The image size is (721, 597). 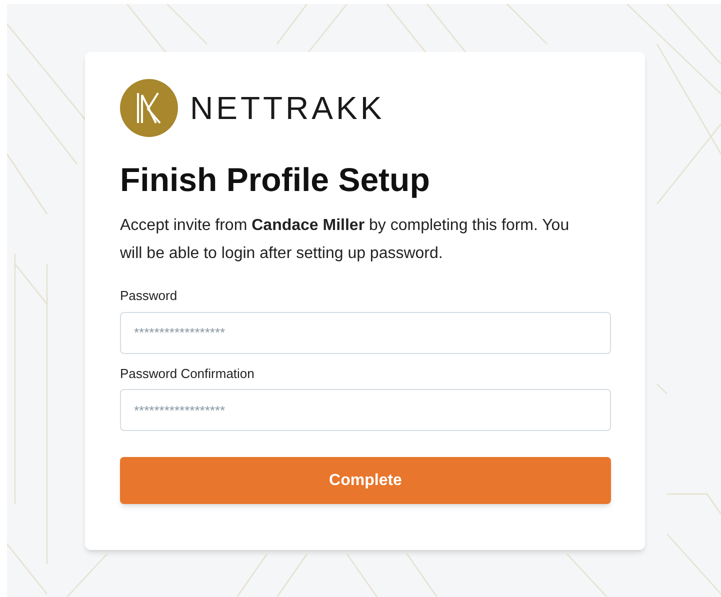 I want to click on complete-button: Complete, so click(x=365, y=480).